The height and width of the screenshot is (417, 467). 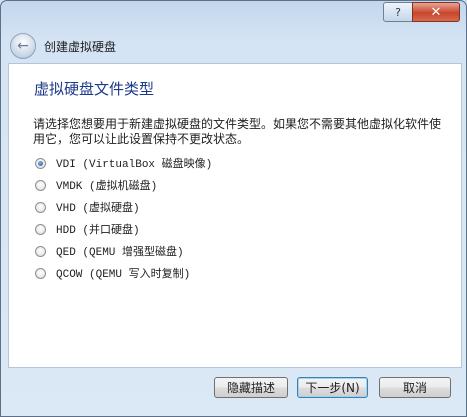 I want to click on radio-option-vhd: VHD (虚拟硬盘), so click(x=87, y=207).